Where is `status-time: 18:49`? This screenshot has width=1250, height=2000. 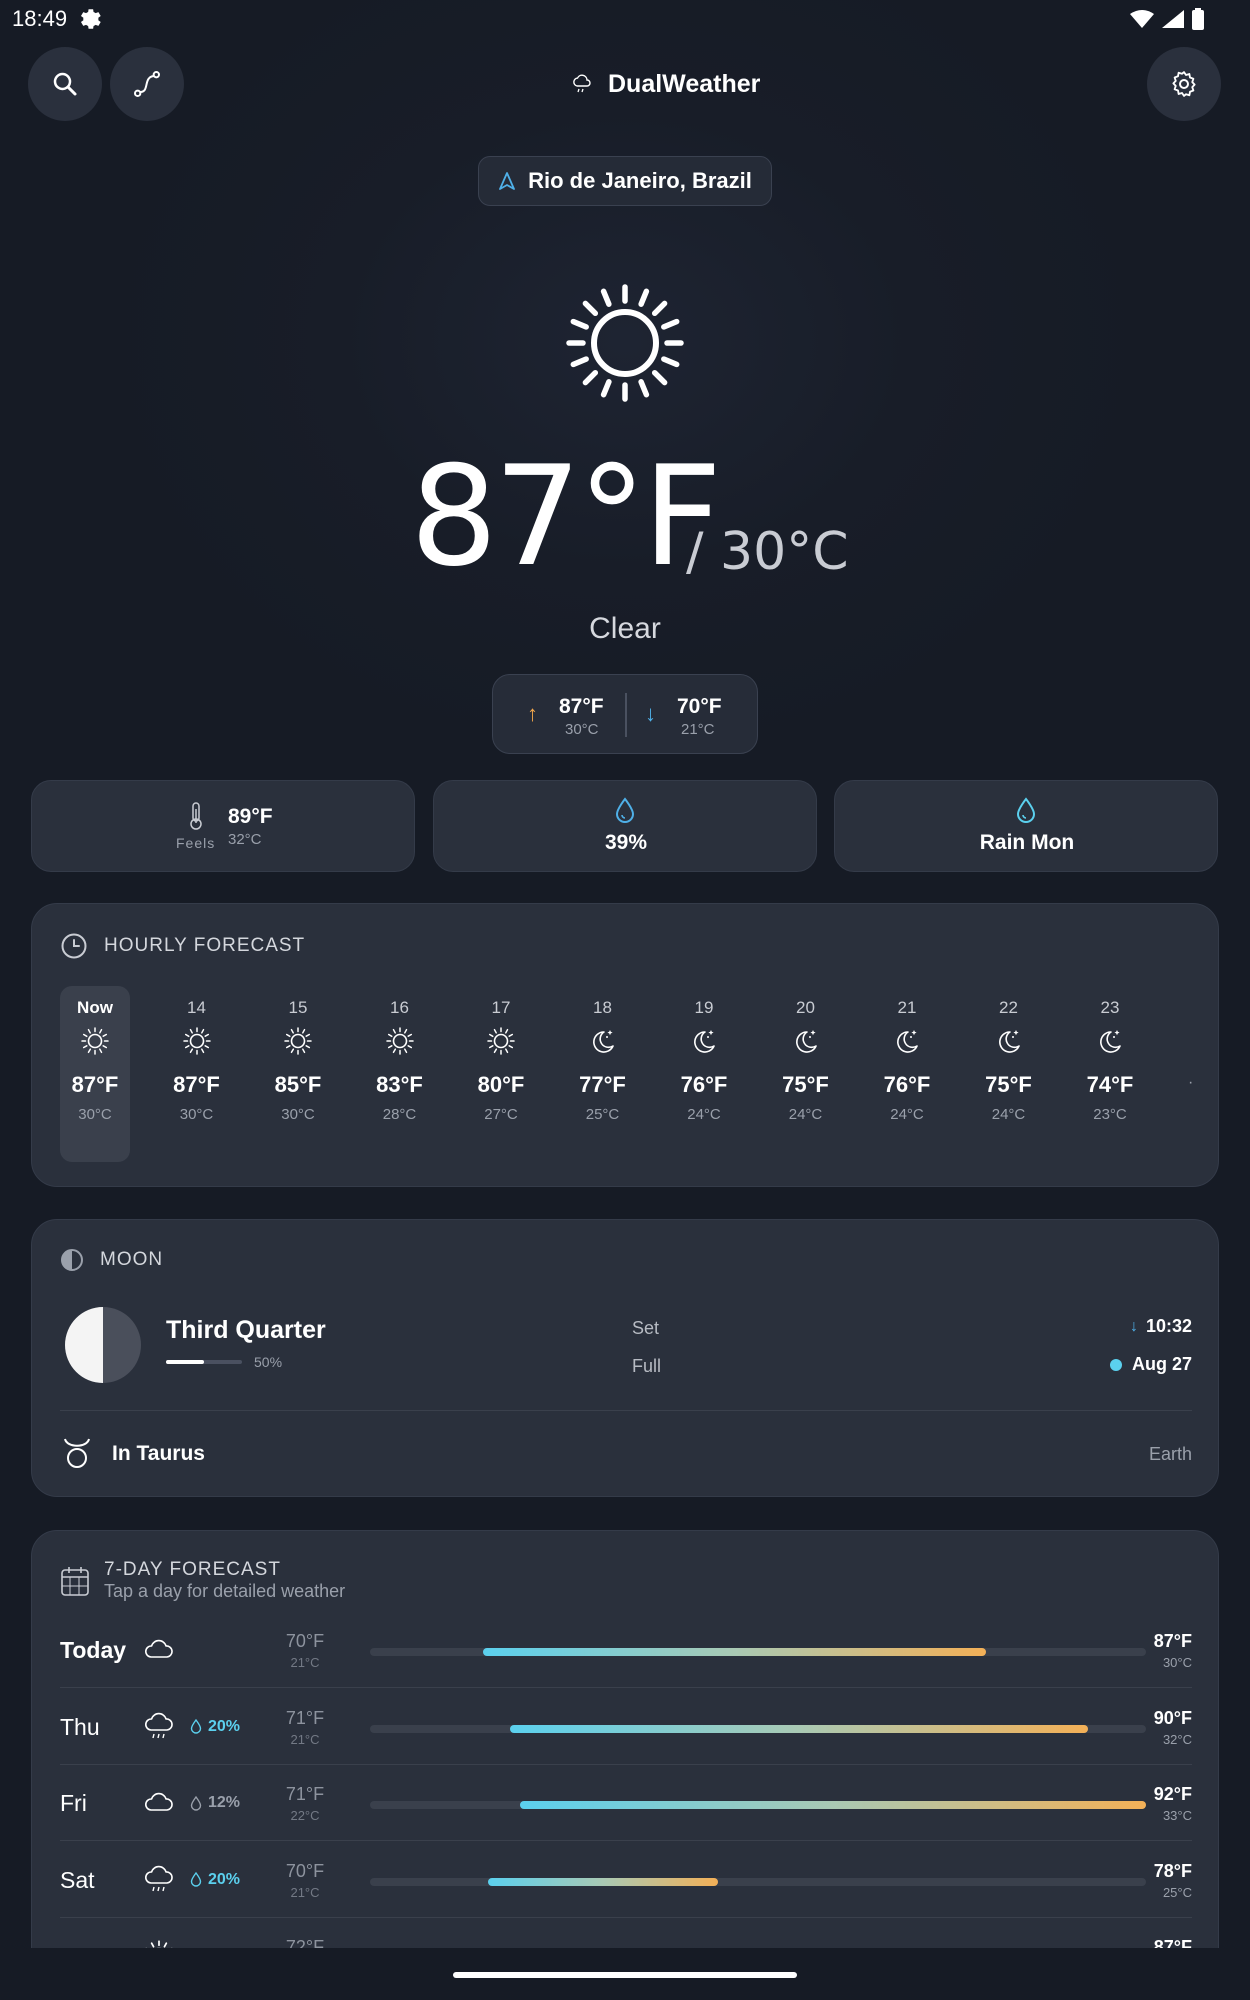
status-time: 18:49 is located at coordinates (40, 18).